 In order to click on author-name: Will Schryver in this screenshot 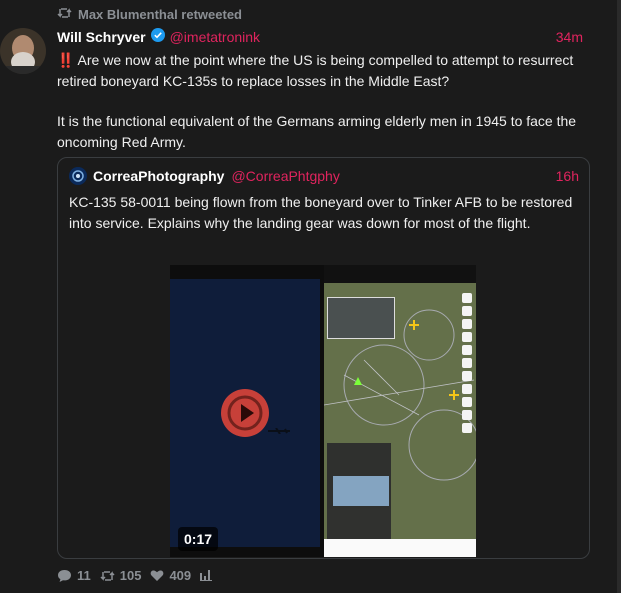, I will do `click(101, 37)`.